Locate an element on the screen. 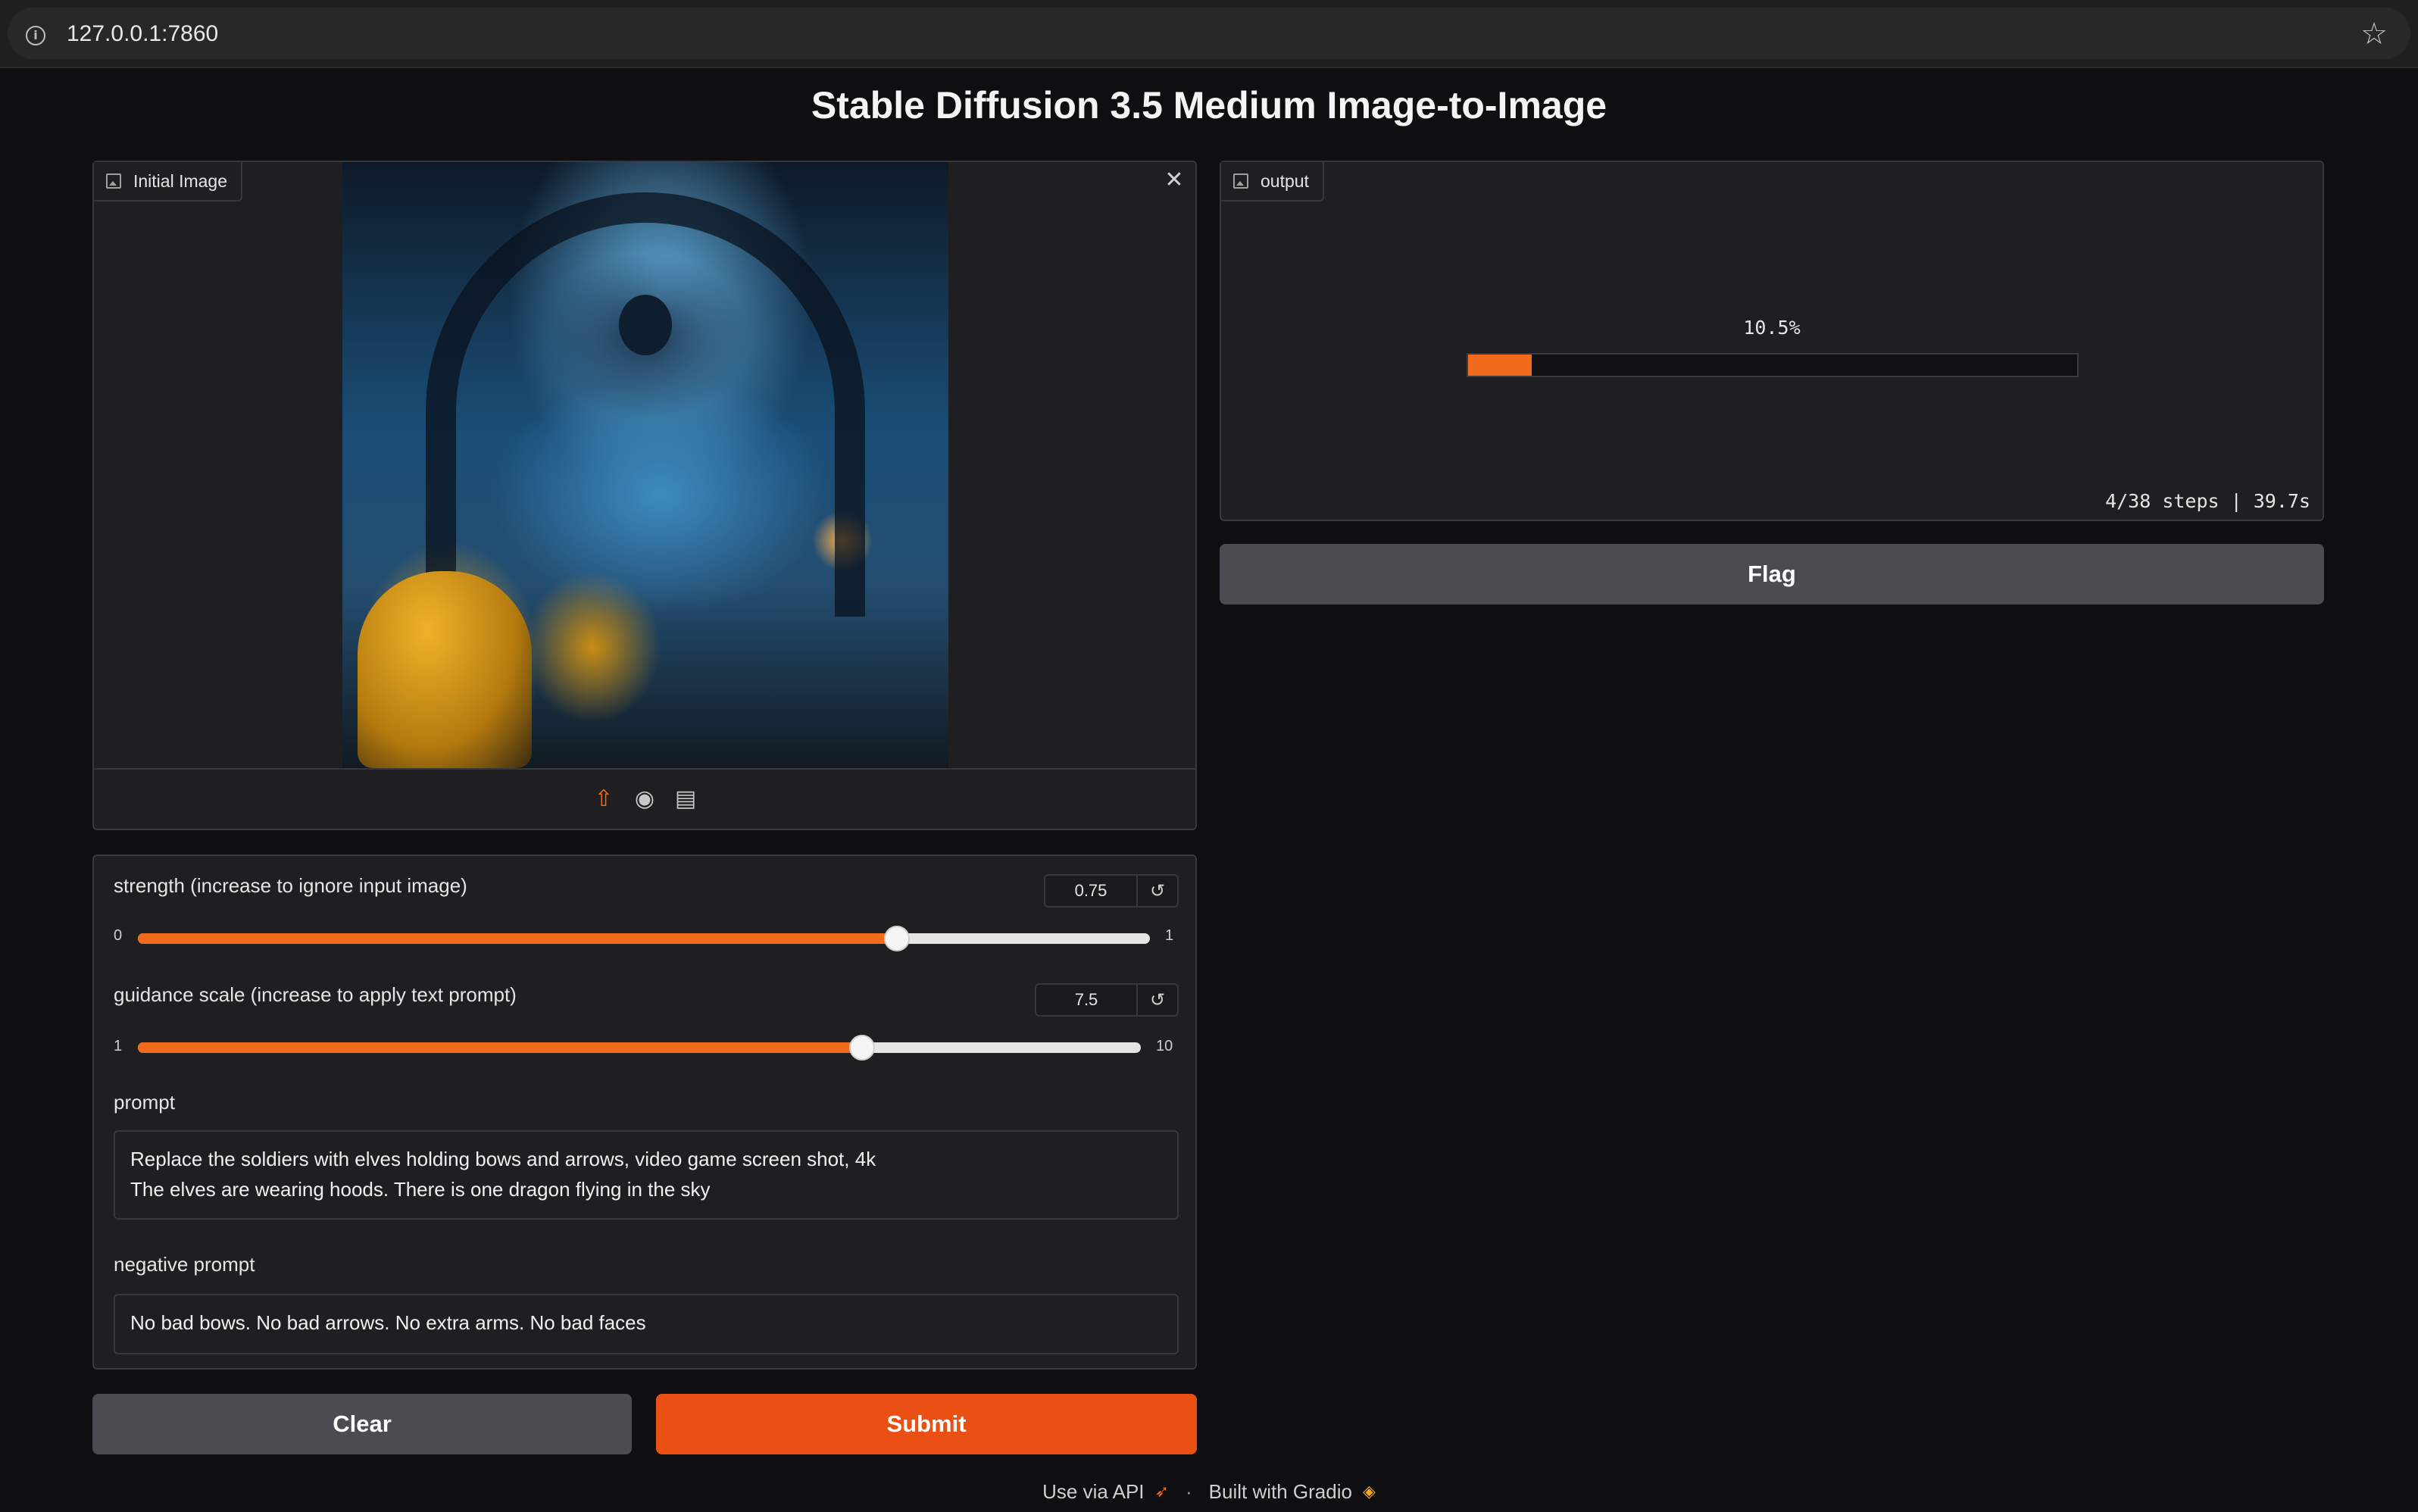 The width and height of the screenshot is (2418, 1512). output-label: output is located at coordinates (1273, 181).